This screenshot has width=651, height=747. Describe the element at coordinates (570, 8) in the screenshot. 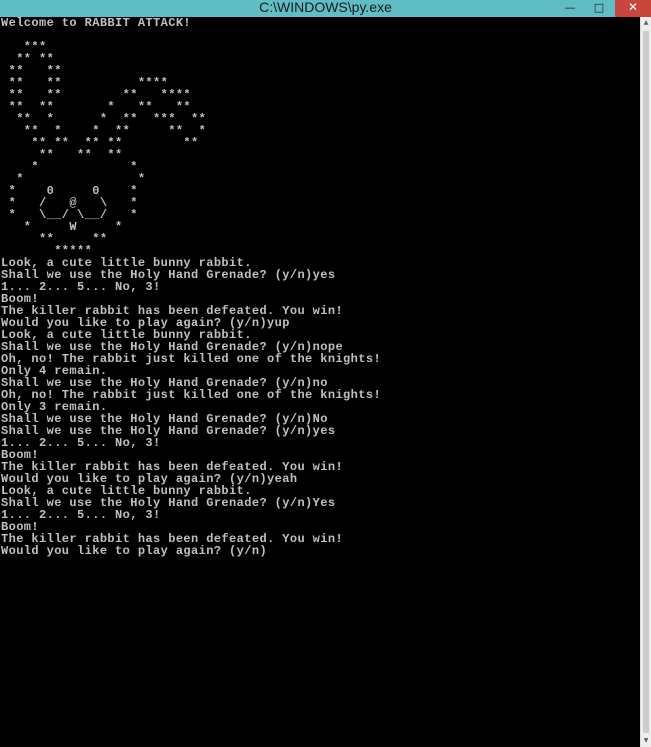

I see `minimize-icon: —` at that location.